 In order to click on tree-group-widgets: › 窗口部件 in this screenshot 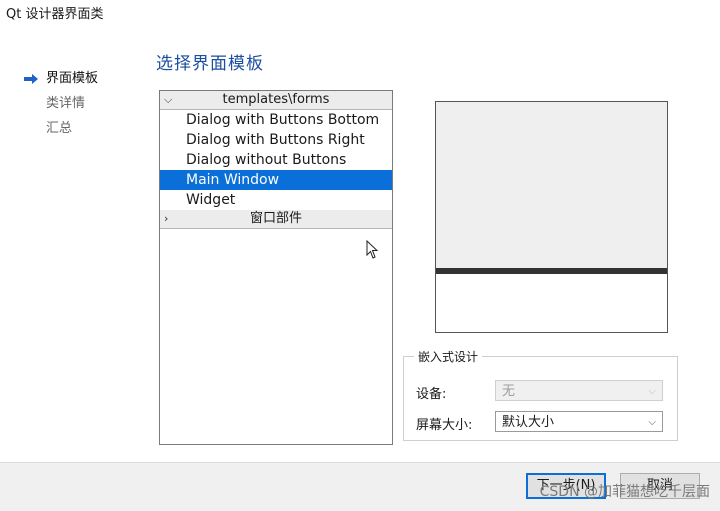, I will do `click(276, 219)`.